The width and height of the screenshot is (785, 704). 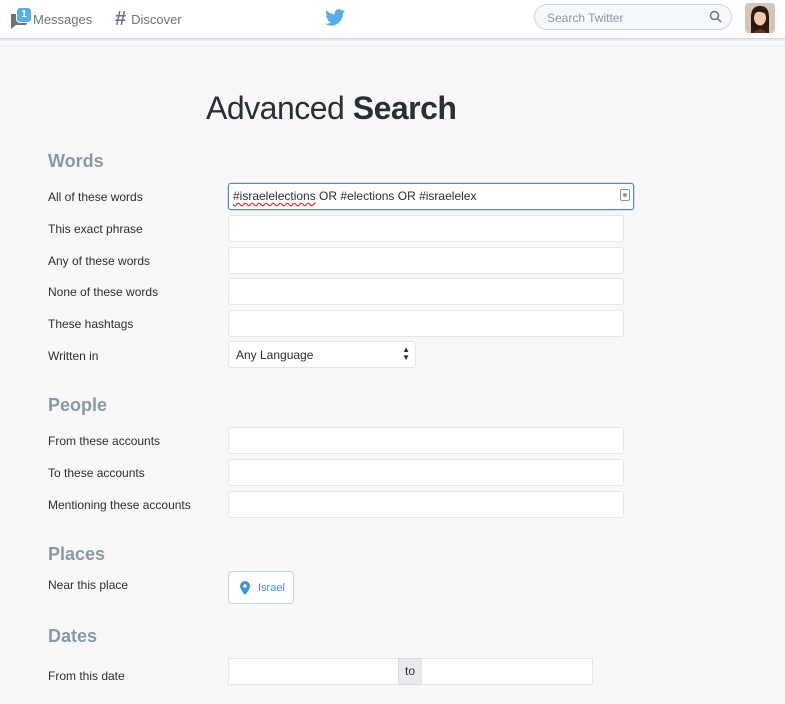 What do you see at coordinates (275, 355) in the screenshot?
I see `language-select-value: Any Language` at bounding box center [275, 355].